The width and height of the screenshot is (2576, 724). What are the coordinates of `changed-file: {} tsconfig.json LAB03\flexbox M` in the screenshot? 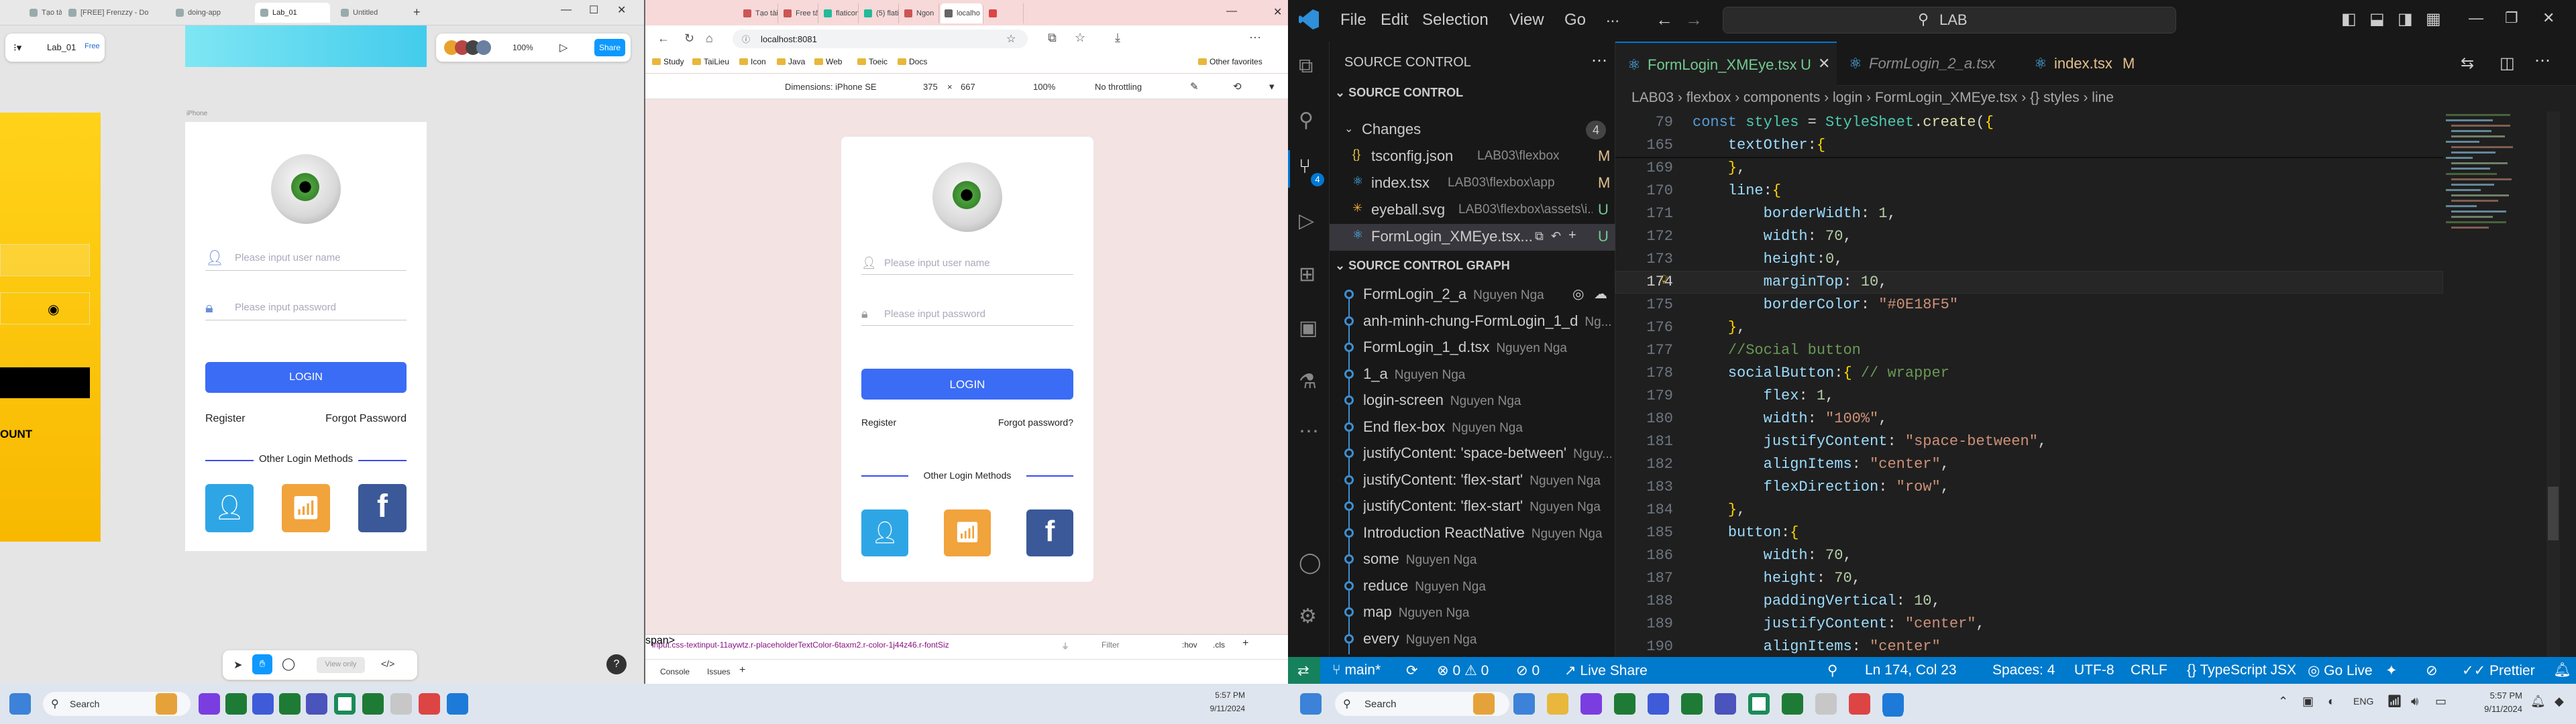 It's located at (1472, 156).